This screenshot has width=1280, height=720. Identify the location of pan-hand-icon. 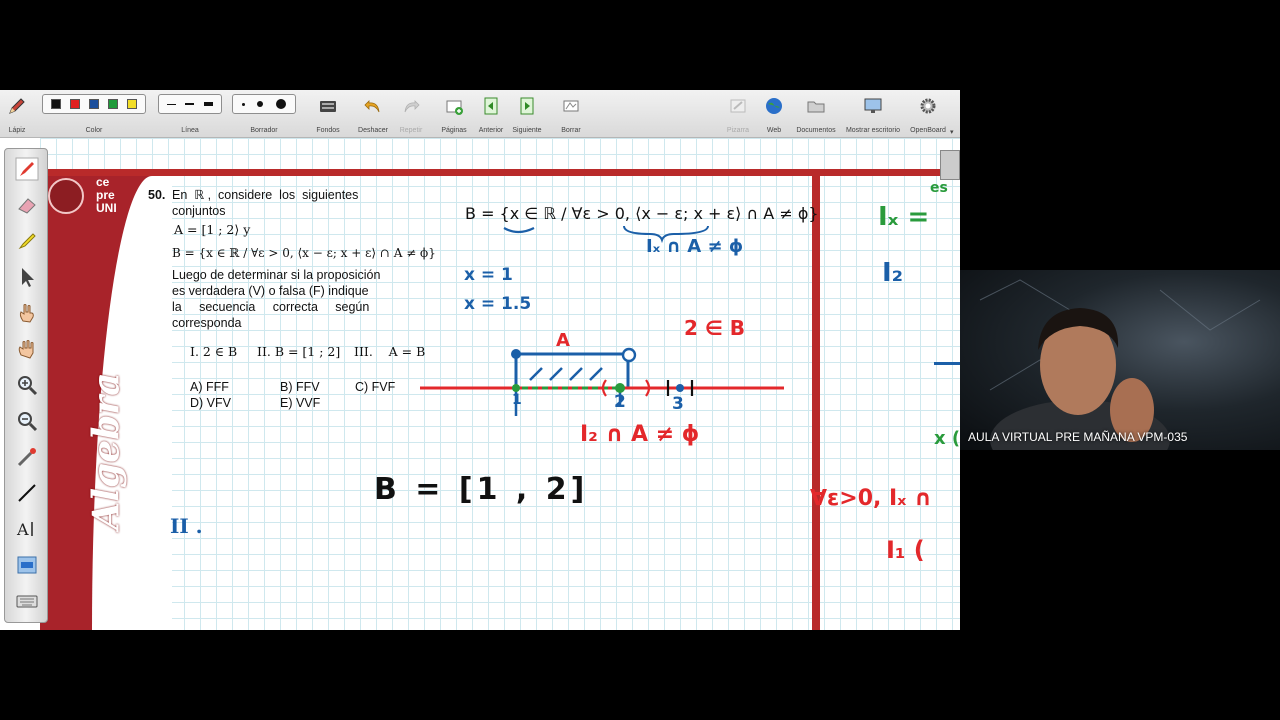
(27, 349).